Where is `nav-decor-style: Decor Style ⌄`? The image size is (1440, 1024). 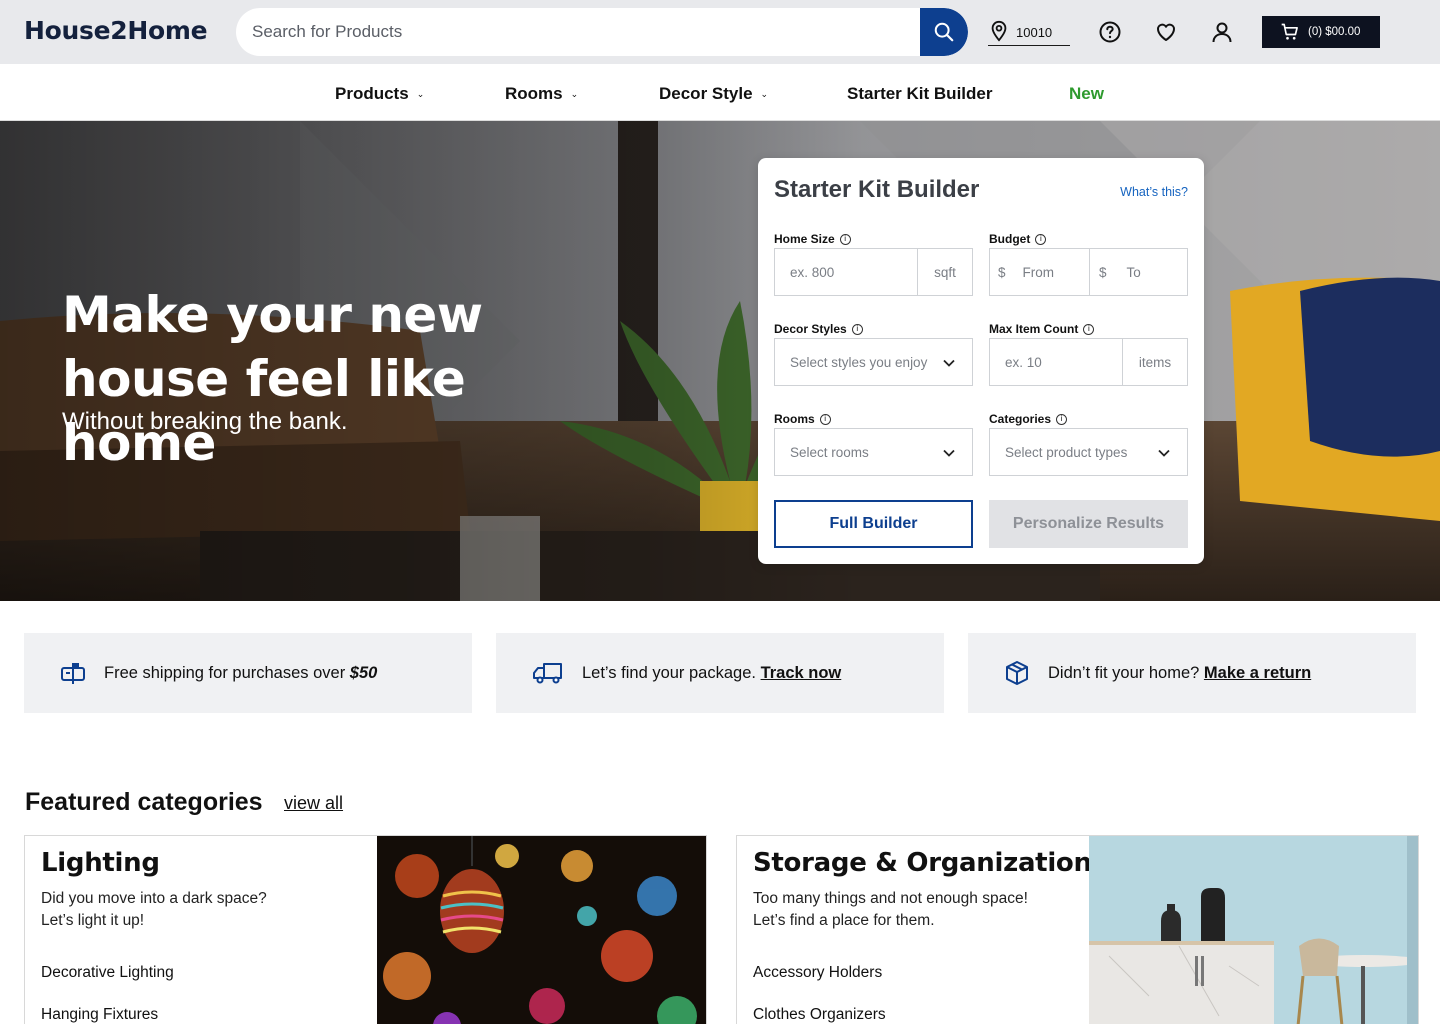
nav-decor-style: Decor Style ⌄ is located at coordinates (713, 94).